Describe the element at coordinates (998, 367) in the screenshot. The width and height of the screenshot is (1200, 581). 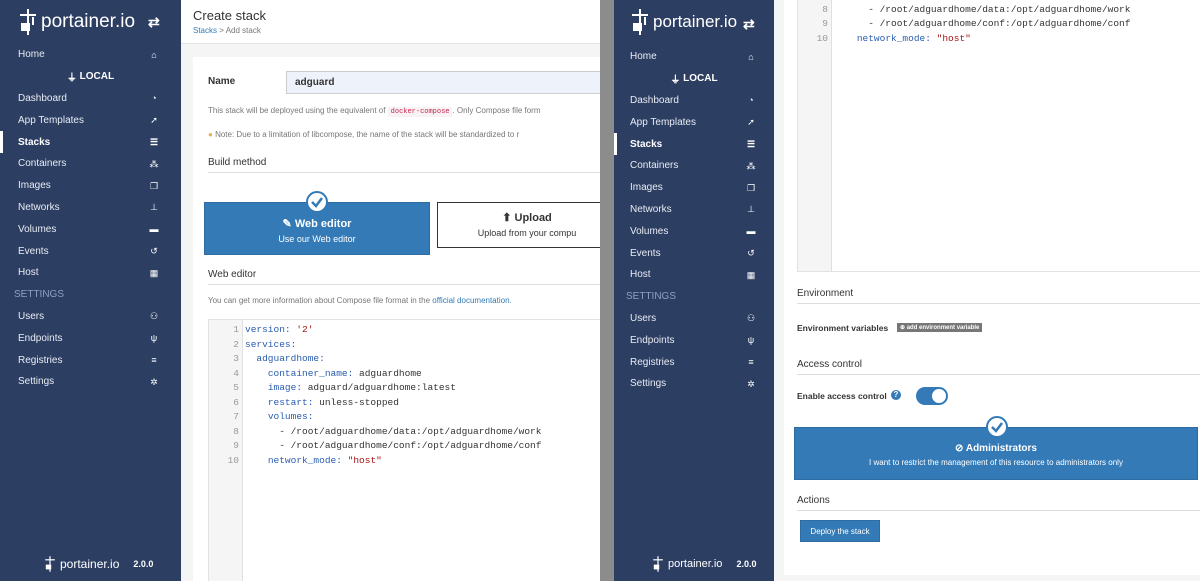
I see `access-control-heading: Access control` at that location.